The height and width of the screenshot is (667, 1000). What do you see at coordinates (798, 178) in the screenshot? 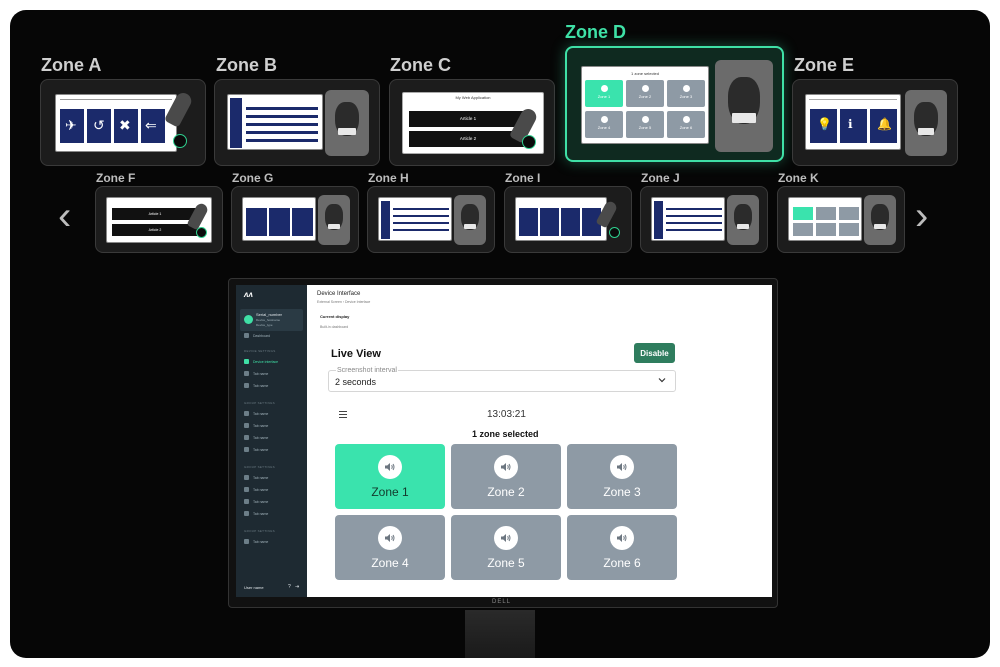
I see `zone-k-label: Zone K` at bounding box center [798, 178].